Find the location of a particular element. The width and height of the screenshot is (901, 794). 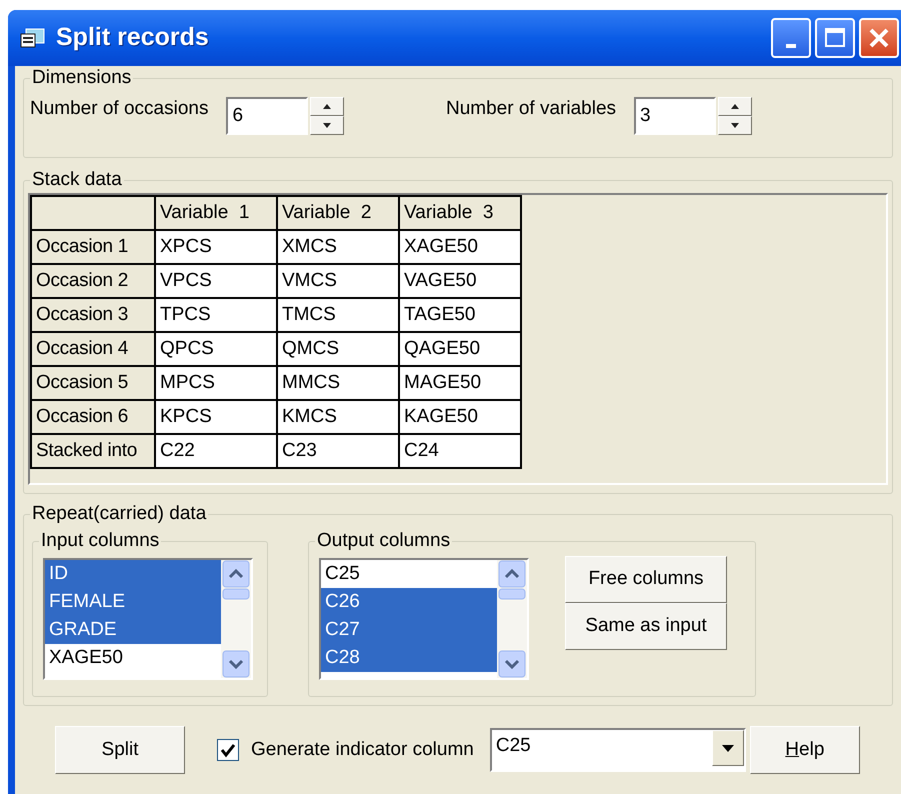

checkbox-label: Generate indicator column is located at coordinates (362, 750).